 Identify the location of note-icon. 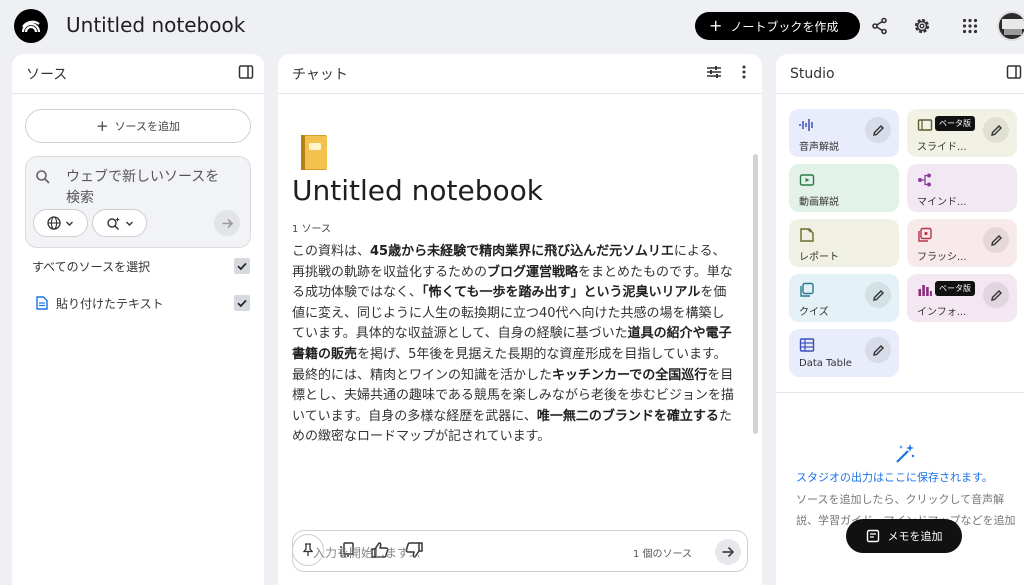
(873, 536).